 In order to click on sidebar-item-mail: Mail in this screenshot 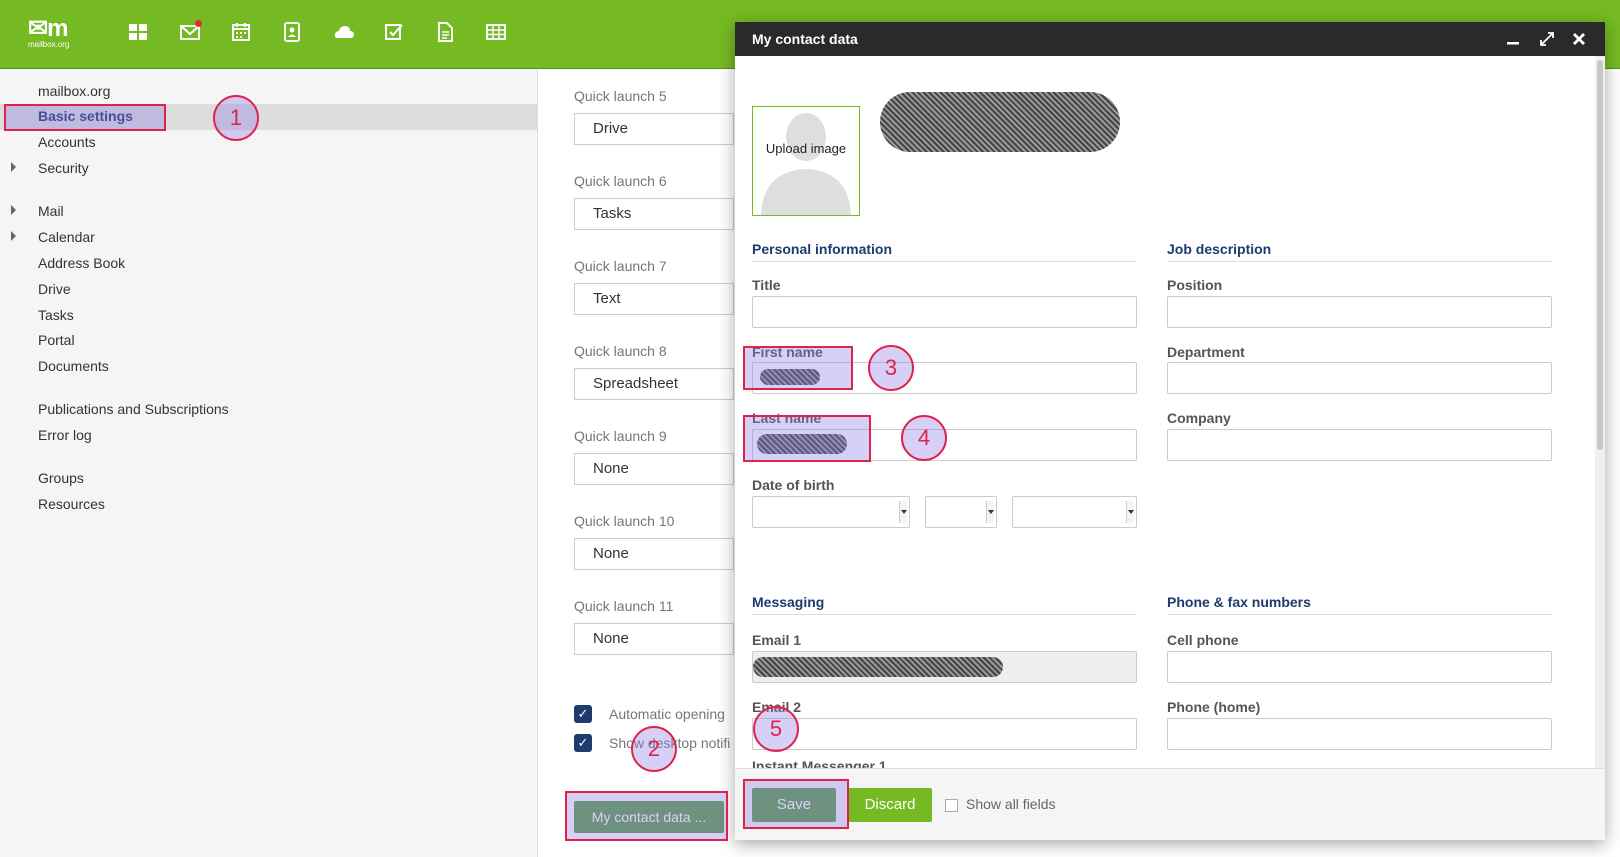, I will do `click(51, 211)`.